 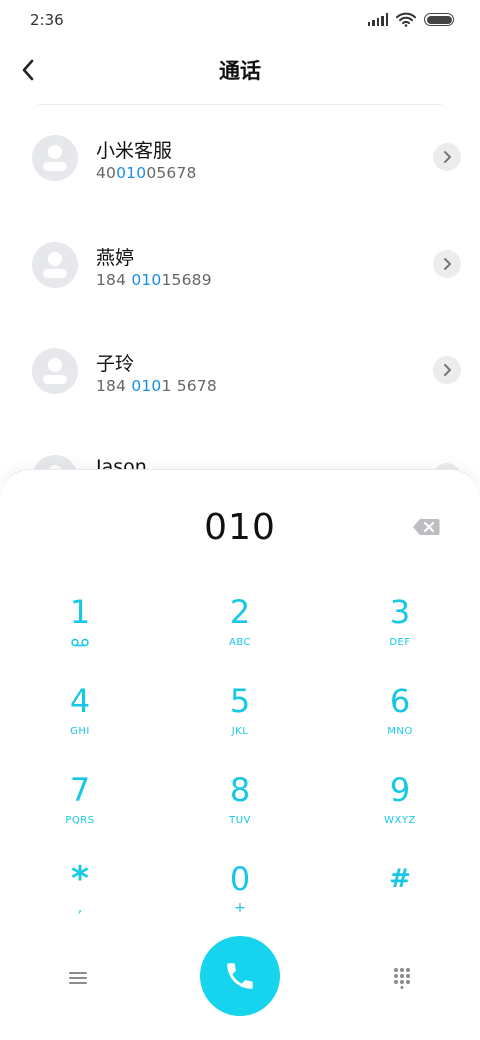 I want to click on call-button, so click(x=240, y=976).